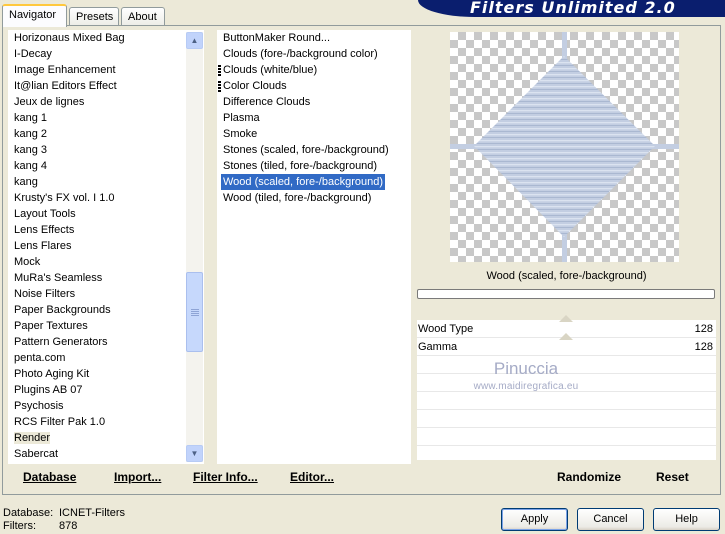  I want to click on cancel-button: Cancel, so click(610, 519).